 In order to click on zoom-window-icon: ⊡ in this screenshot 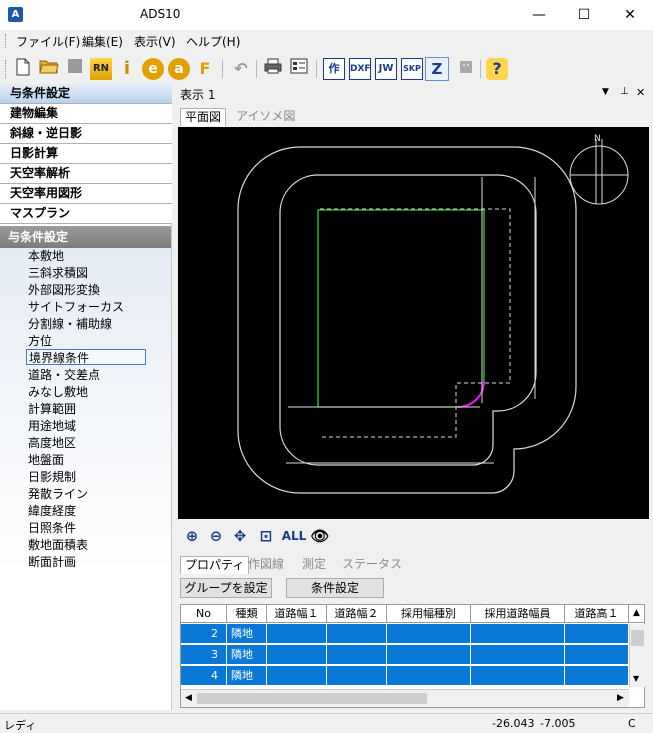, I will do `click(266, 536)`.